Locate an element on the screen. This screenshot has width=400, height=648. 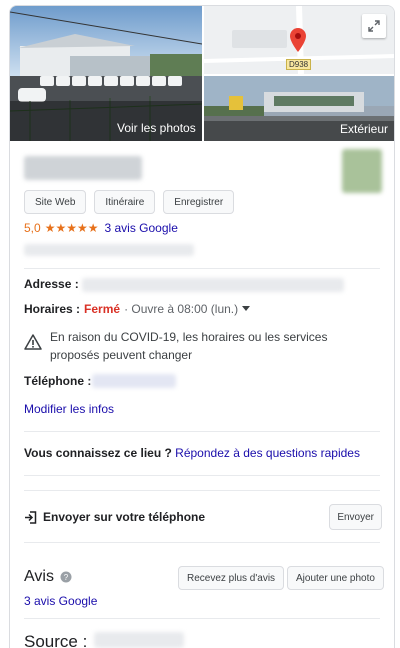
phone-redacted is located at coordinates (134, 381).